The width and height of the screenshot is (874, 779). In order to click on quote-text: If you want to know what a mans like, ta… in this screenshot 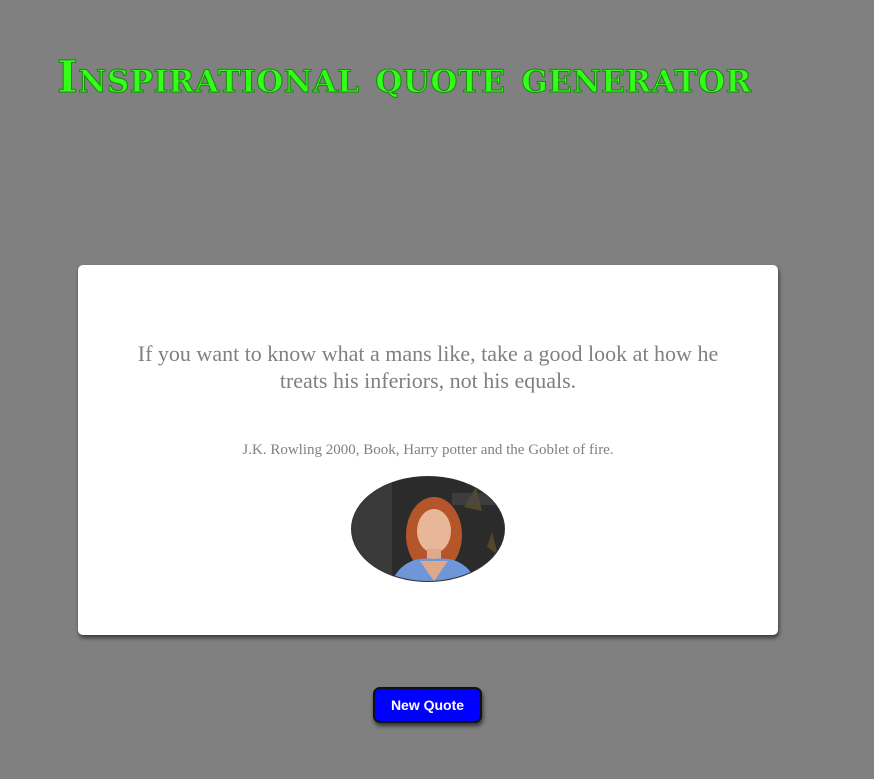, I will do `click(428, 367)`.